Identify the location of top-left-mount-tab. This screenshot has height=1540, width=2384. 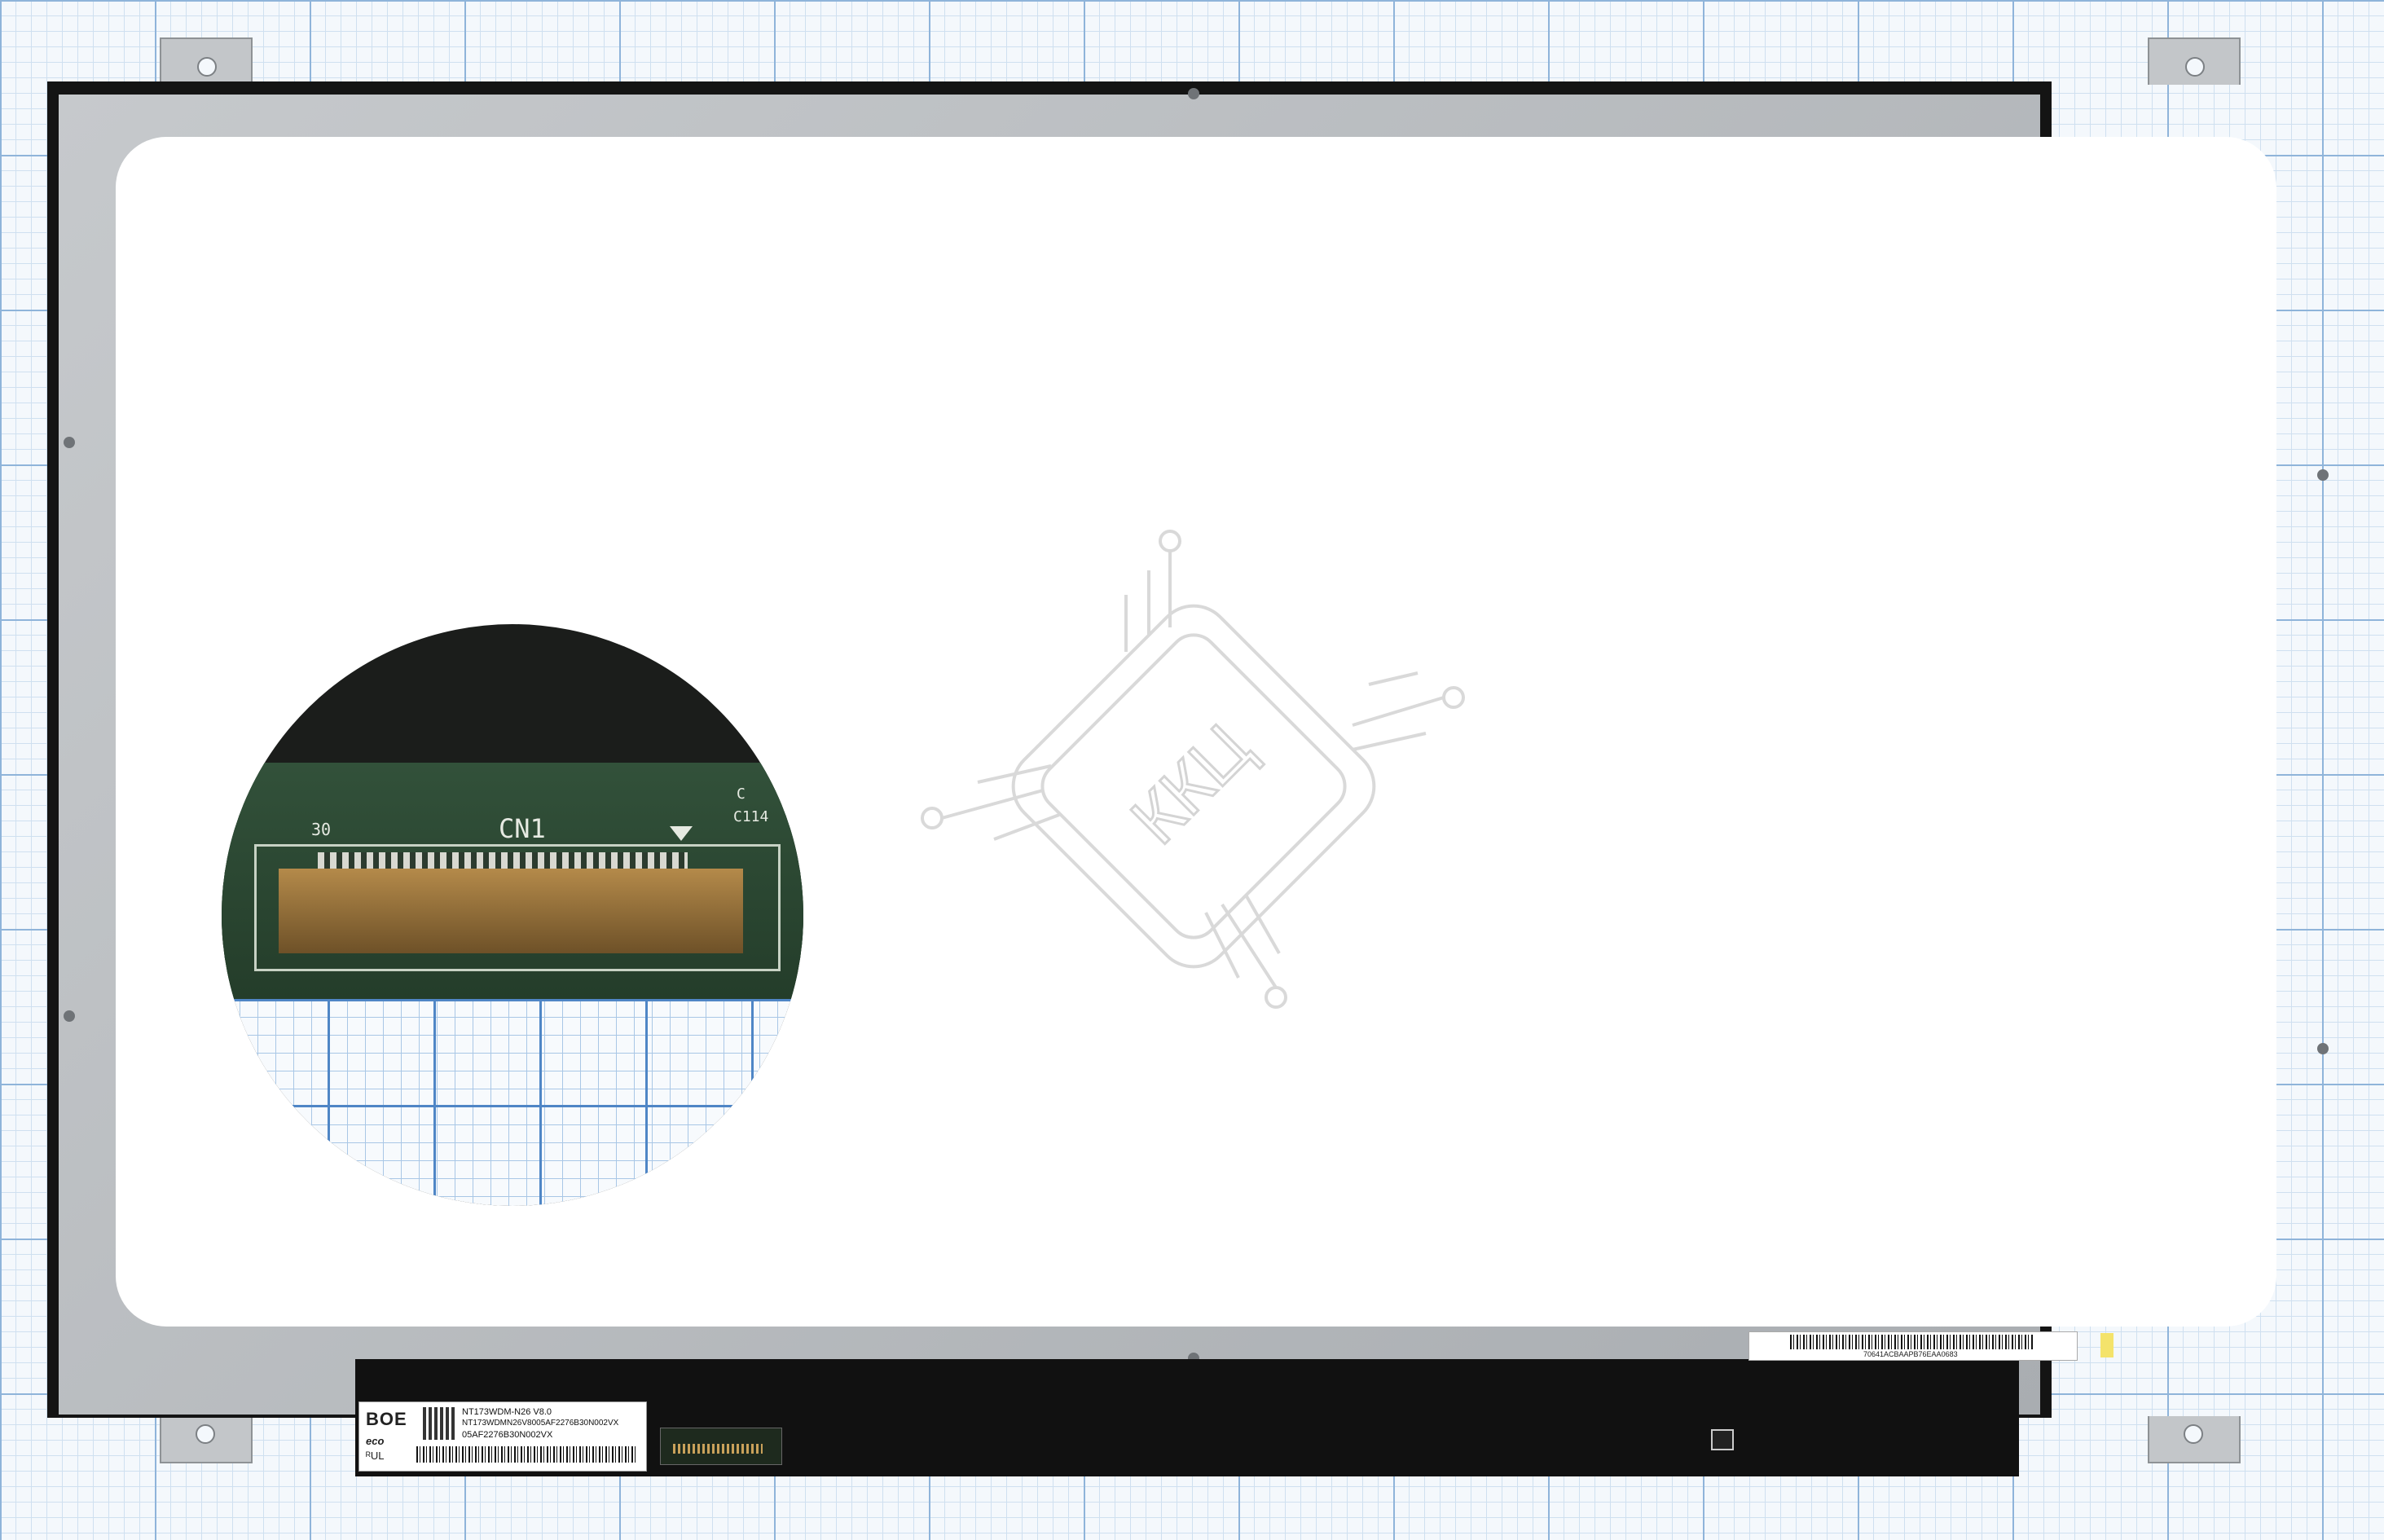
(206, 61).